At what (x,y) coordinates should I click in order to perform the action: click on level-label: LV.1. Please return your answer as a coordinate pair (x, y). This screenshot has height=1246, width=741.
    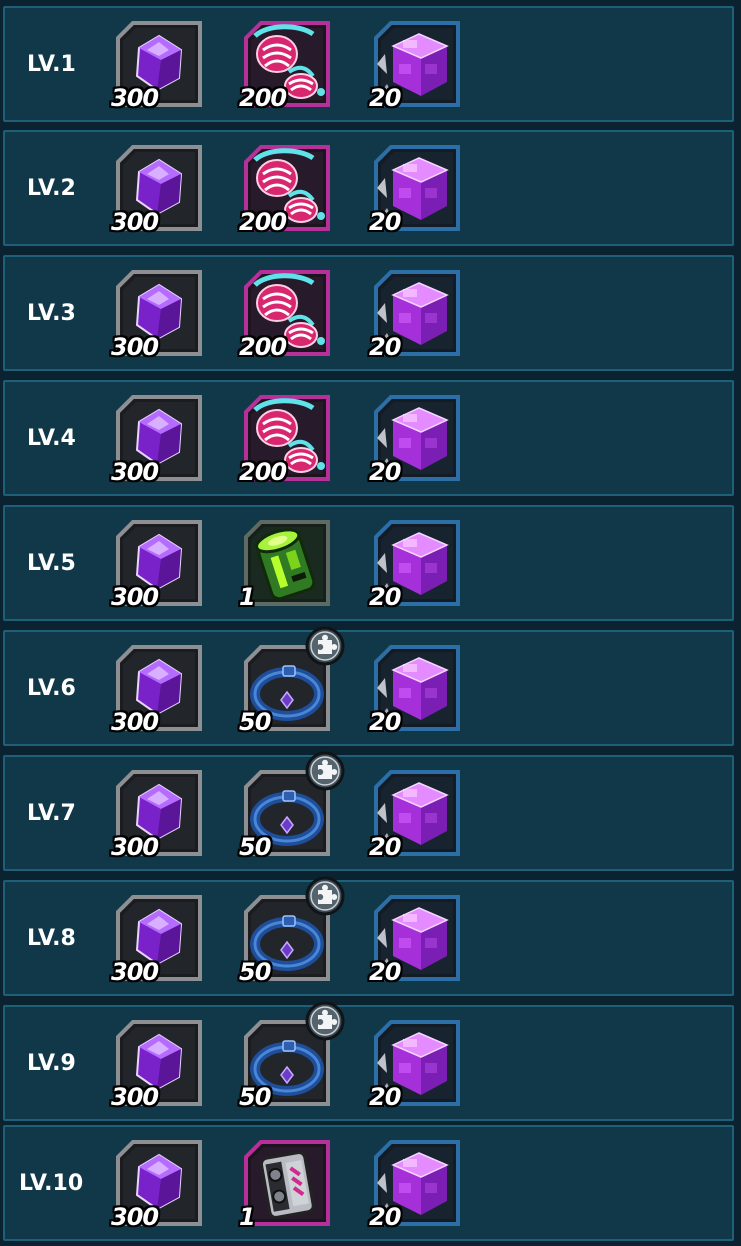
    Looking at the image, I should click on (51, 64).